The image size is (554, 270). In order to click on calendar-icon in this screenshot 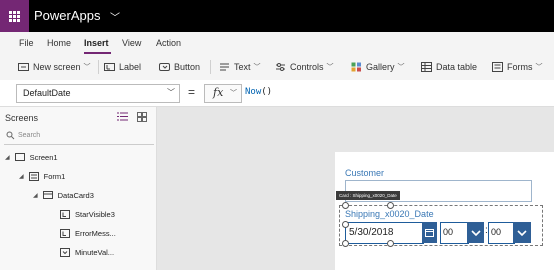, I will do `click(429, 233)`.